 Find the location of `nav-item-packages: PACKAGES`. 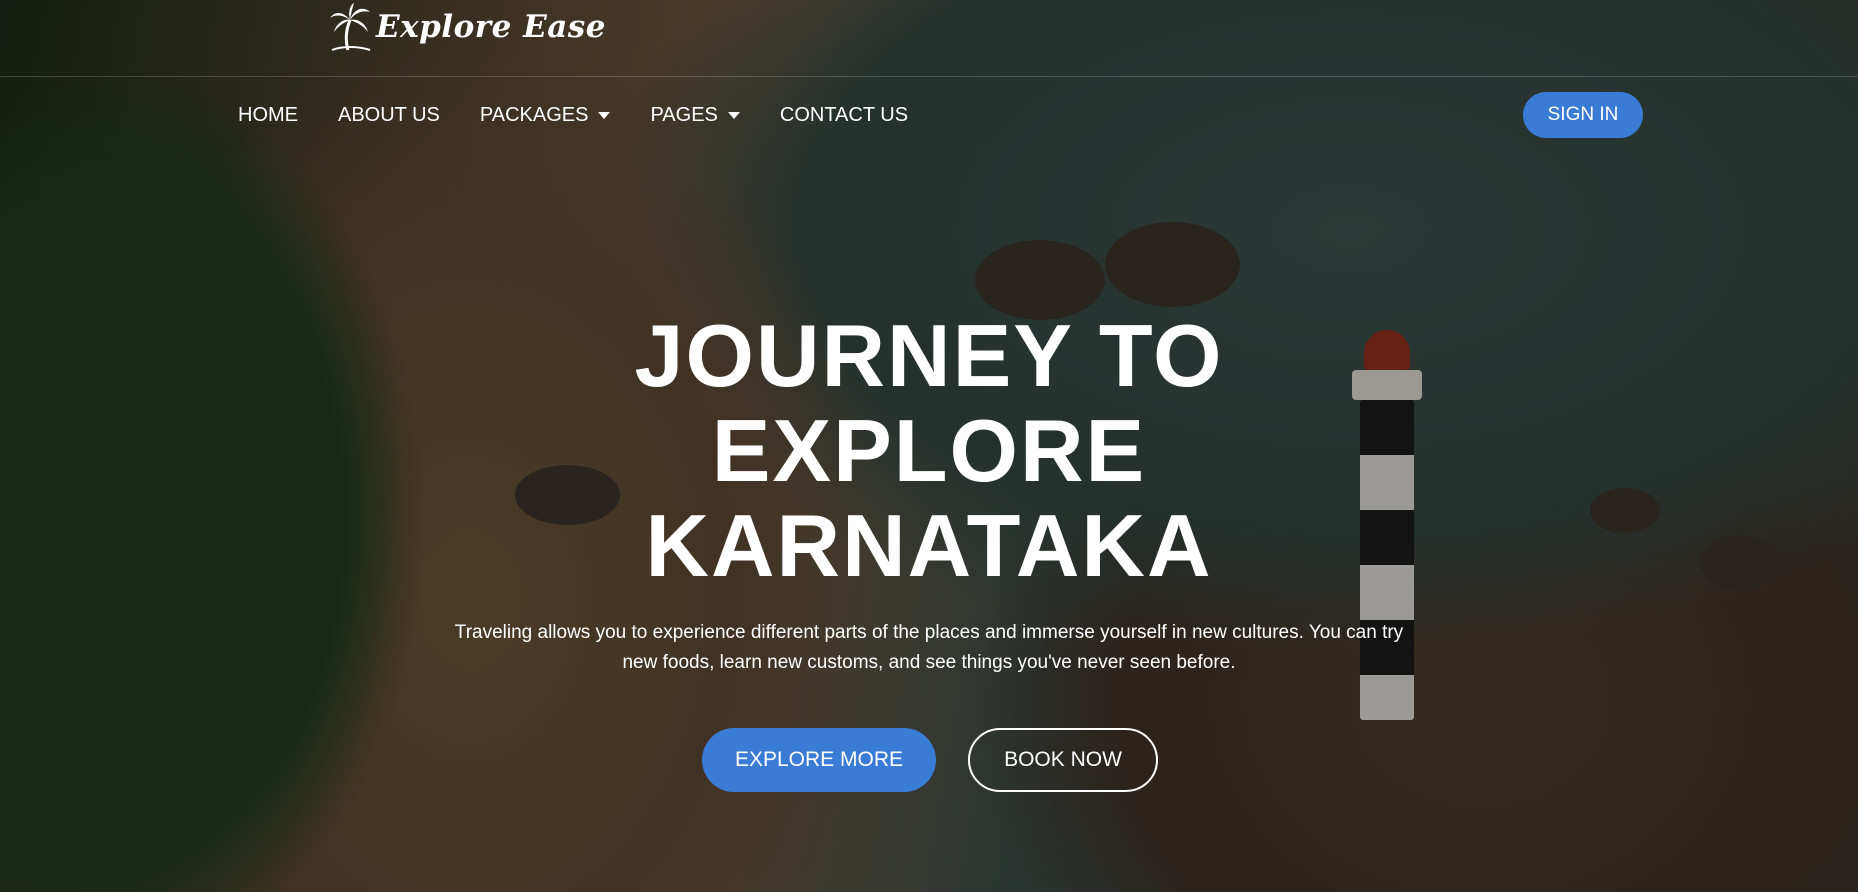

nav-item-packages: PACKAGES is located at coordinates (545, 115).